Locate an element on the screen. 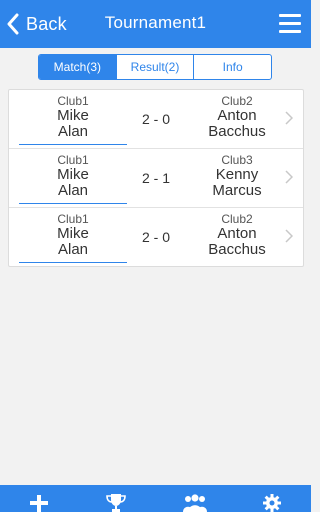 The height and width of the screenshot is (512, 320). tab-result: Result(2) is located at coordinates (154, 67).